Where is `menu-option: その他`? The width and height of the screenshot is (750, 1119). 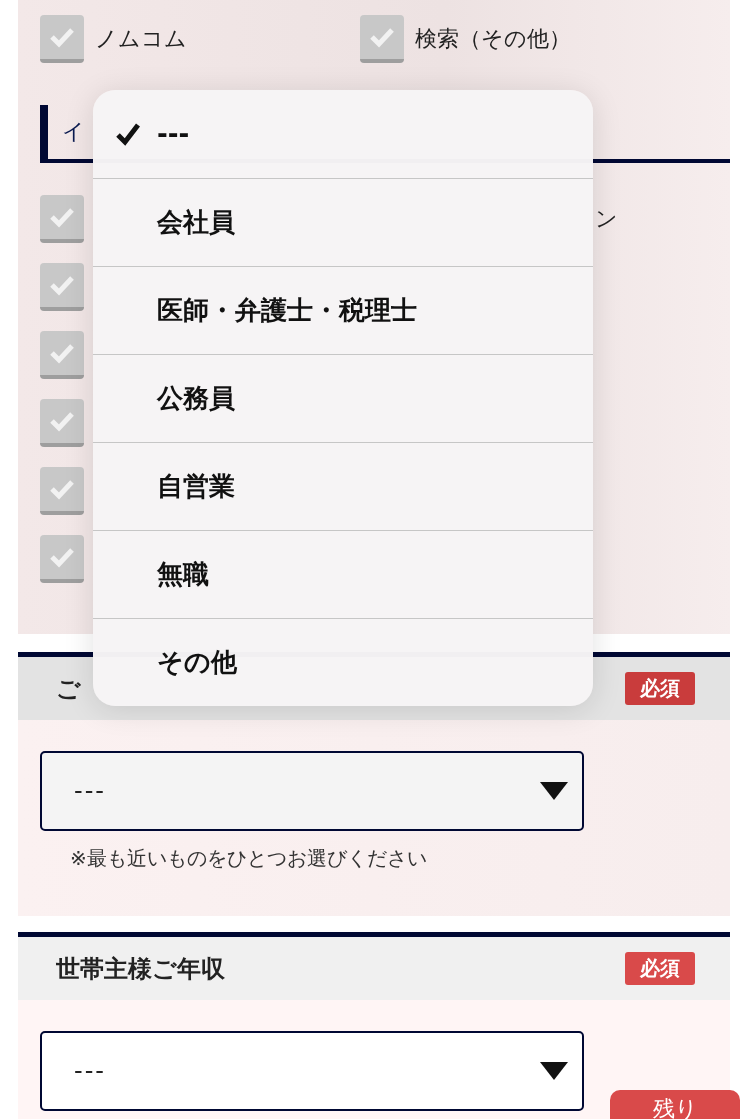 menu-option: その他 is located at coordinates (343, 662).